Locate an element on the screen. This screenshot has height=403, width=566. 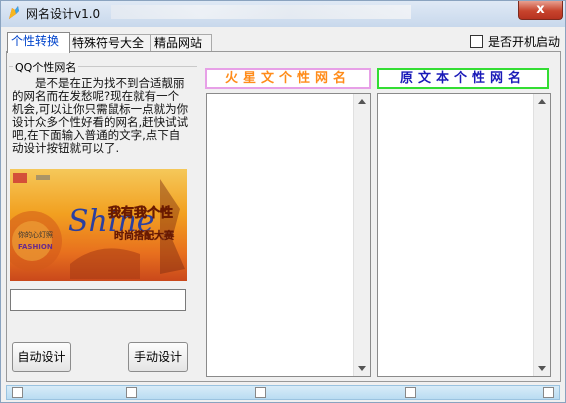
title-bar: 网名设计v1.0 x is located at coordinates (283, 14).